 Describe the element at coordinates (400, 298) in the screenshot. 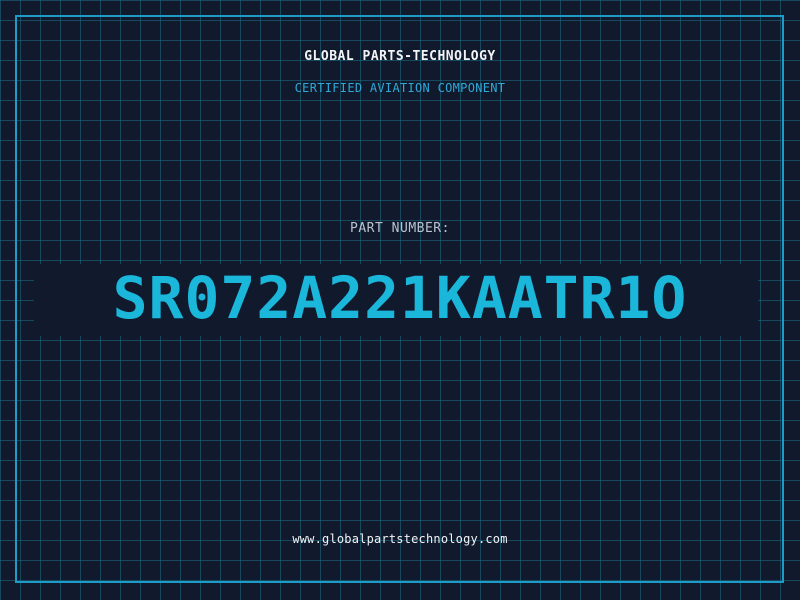

I see `part-number-value: SR072A221KAATR1O` at that location.